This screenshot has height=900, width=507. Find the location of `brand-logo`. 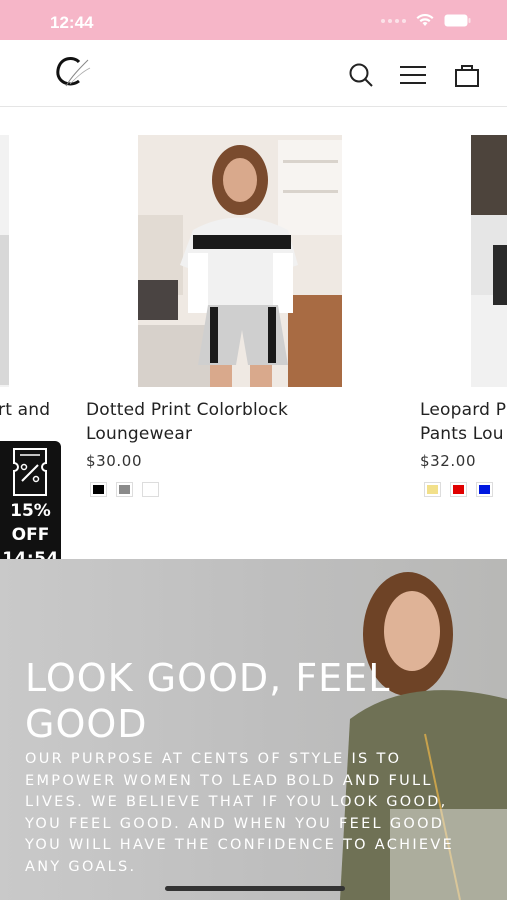

brand-logo is located at coordinates (72, 72).